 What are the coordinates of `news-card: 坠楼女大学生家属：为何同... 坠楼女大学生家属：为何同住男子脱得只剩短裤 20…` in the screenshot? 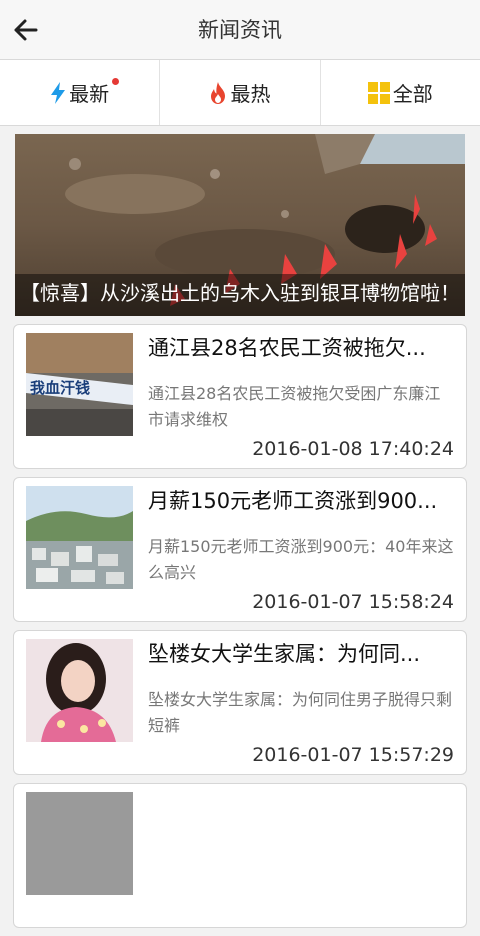 It's located at (240, 702).